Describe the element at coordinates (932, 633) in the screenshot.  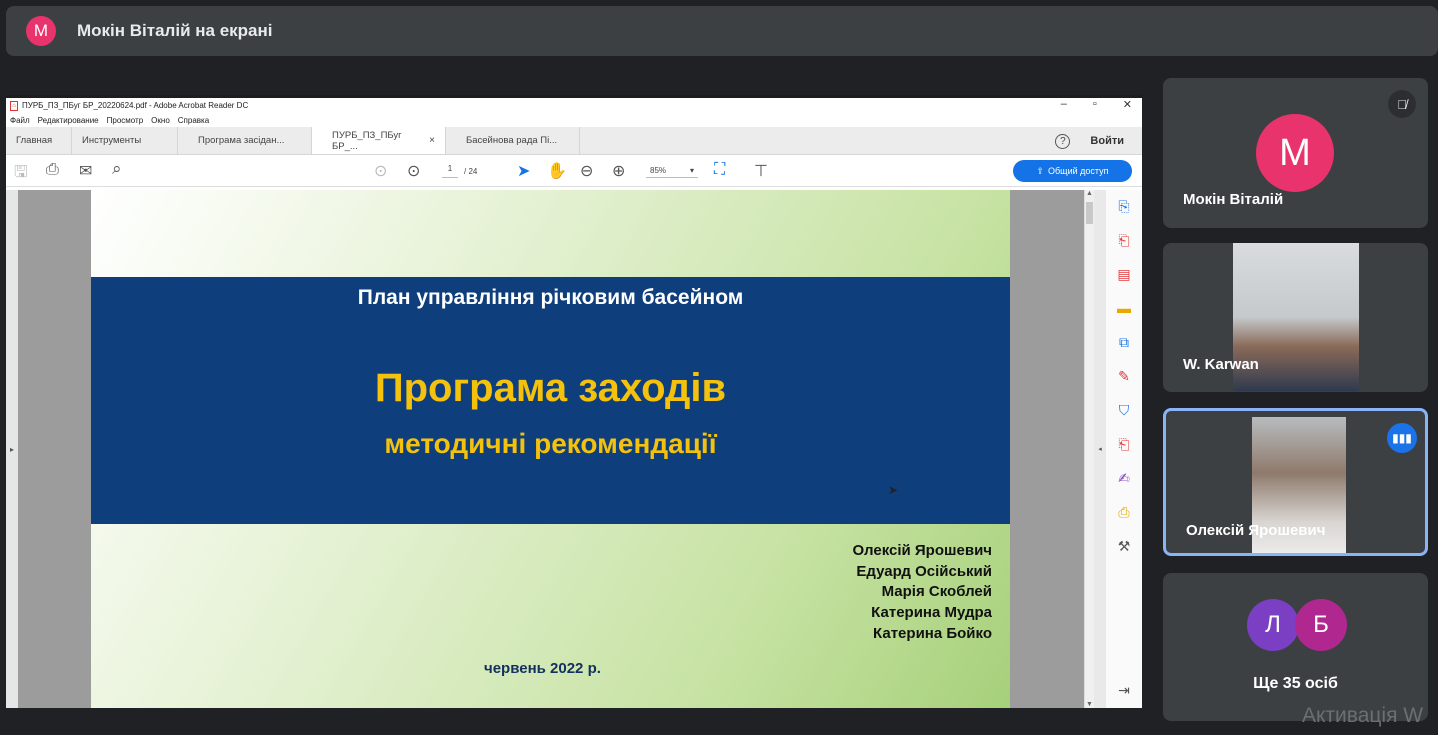
I see `author: Катерина Бойко` at that location.